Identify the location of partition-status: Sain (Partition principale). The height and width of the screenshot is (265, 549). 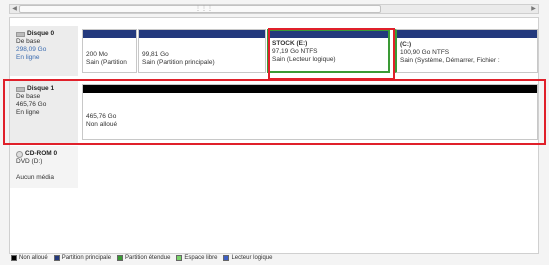
(178, 62).